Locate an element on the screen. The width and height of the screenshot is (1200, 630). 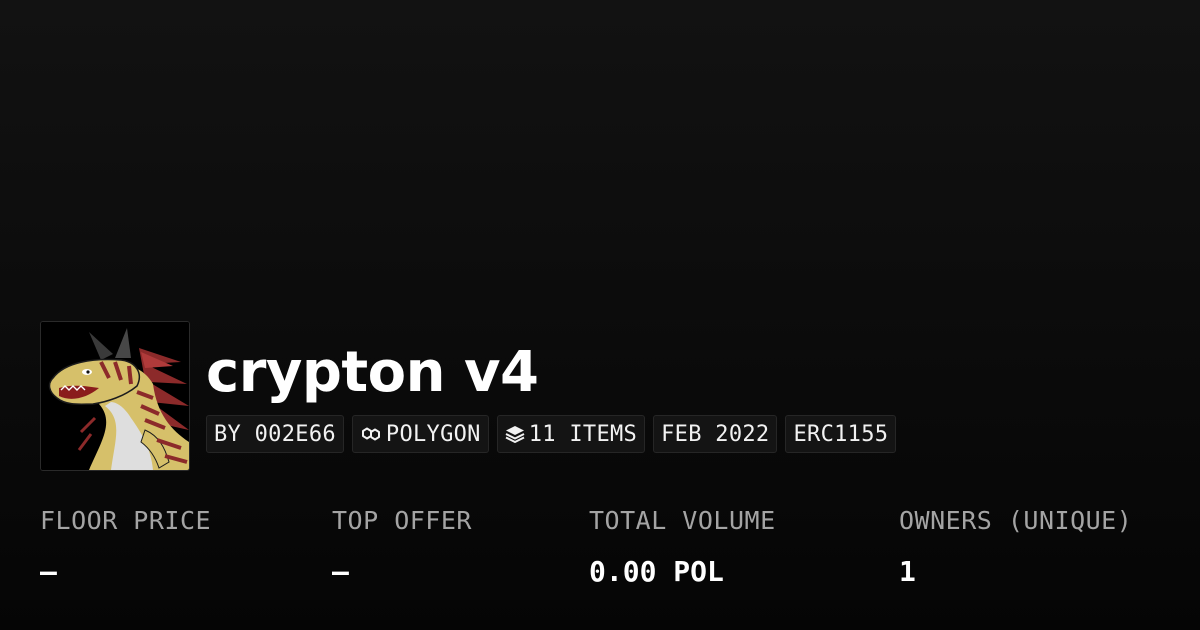
floor-price-value: – is located at coordinates (48, 571).